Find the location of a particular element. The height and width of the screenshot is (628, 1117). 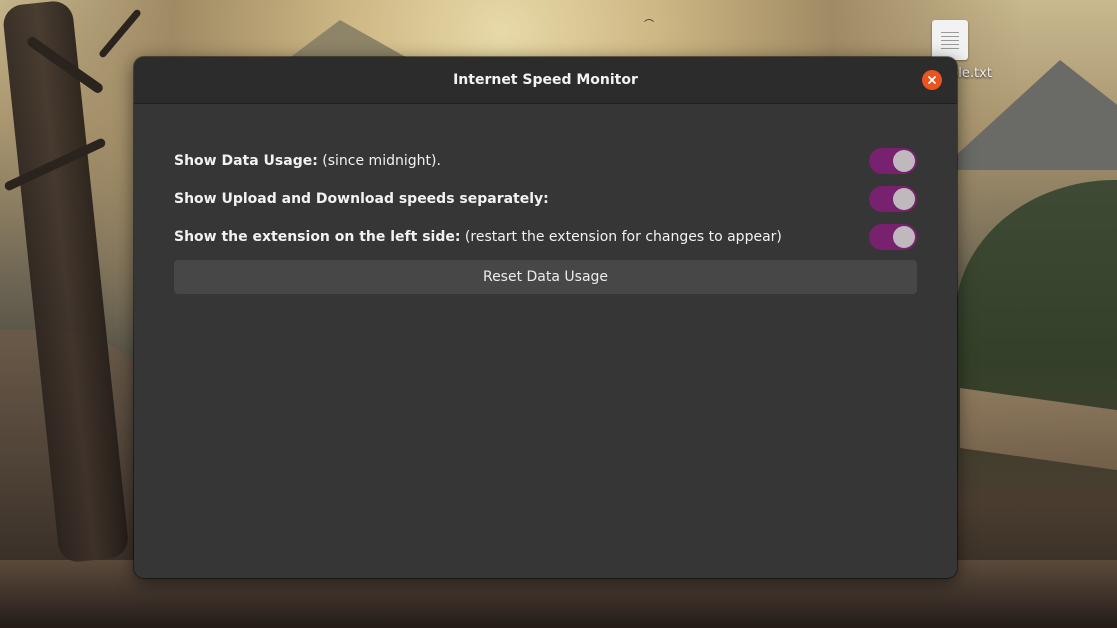

close-button is located at coordinates (932, 80).